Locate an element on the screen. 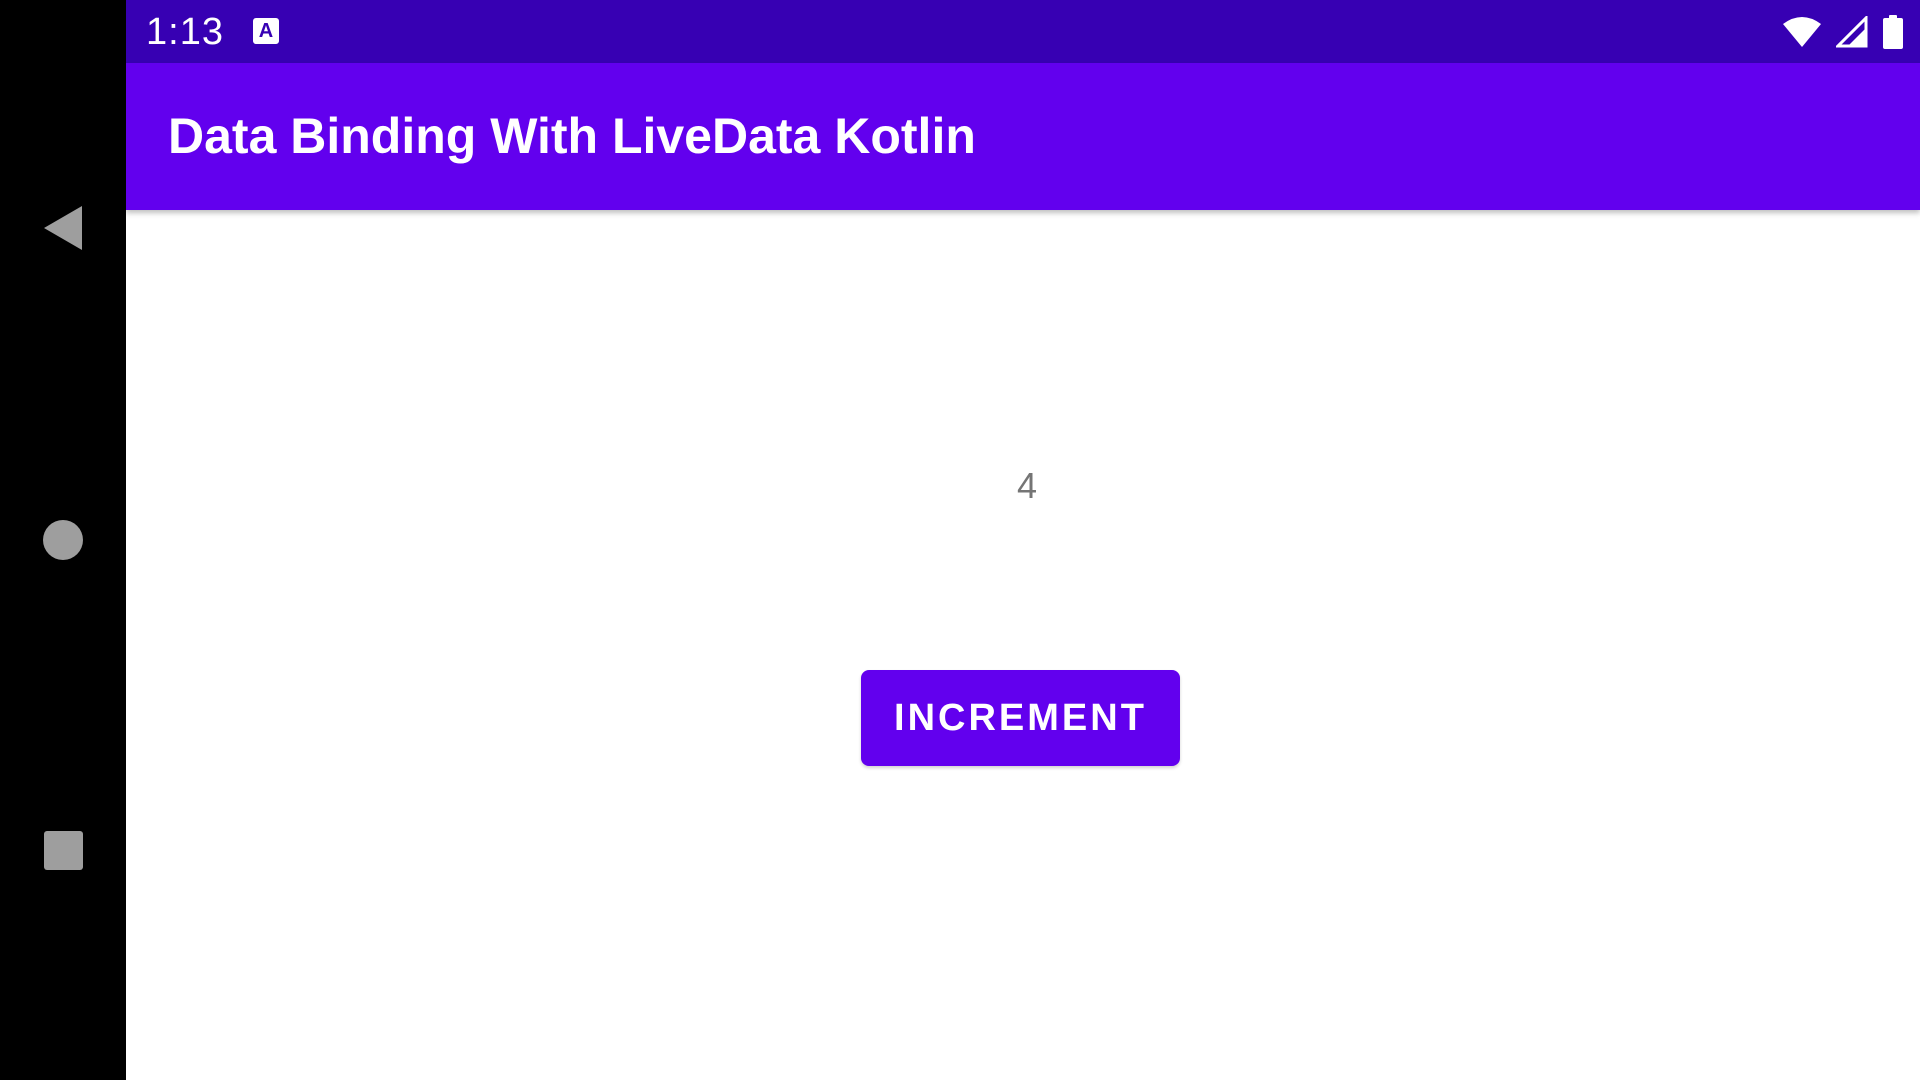  back-icon is located at coordinates (63, 228).